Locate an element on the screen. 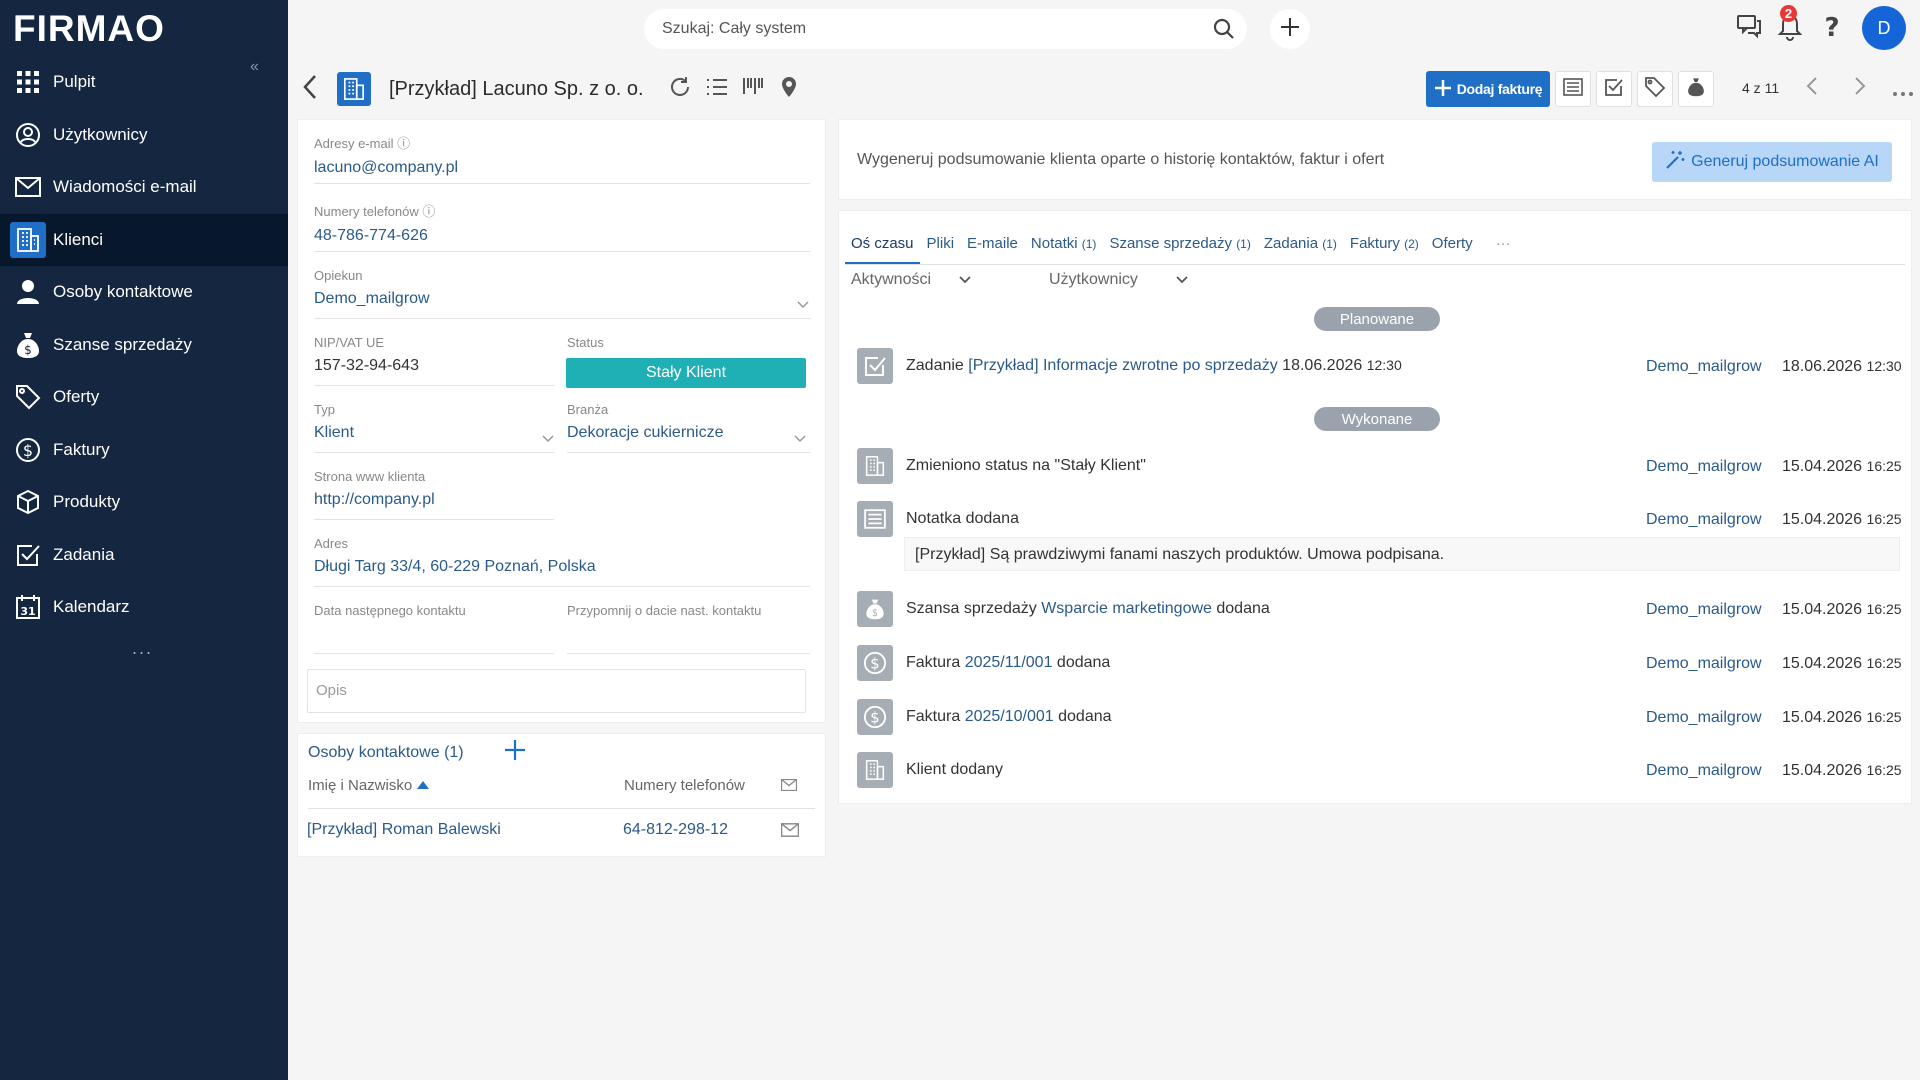 The height and width of the screenshot is (1080, 1920). sidebar-item-faktury: $ Faktury is located at coordinates (144, 450).